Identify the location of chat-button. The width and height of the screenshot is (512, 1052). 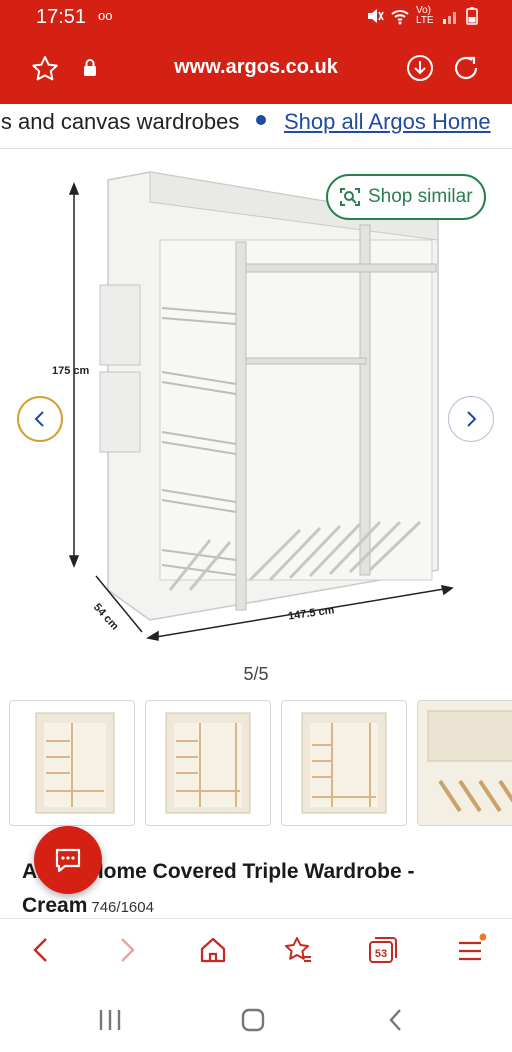
(68, 860).